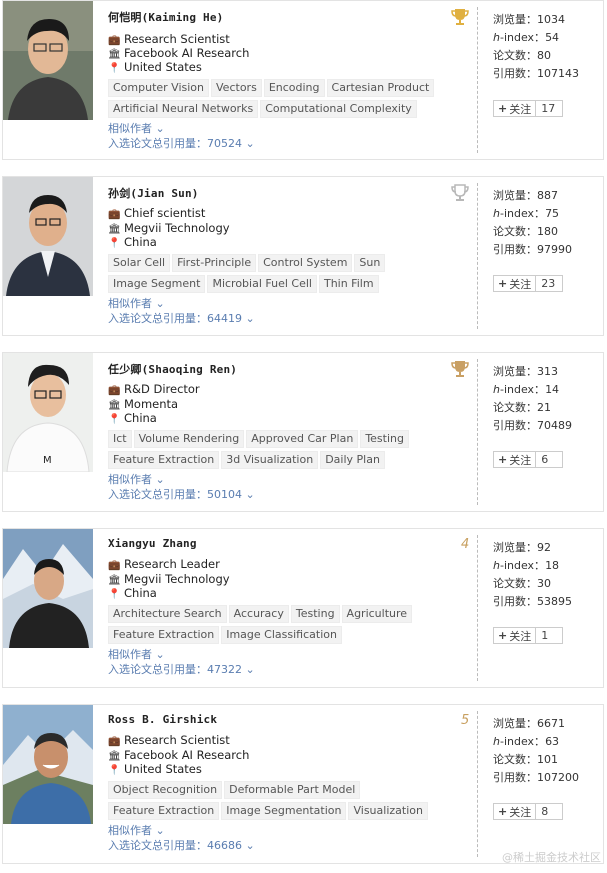 The image size is (607, 873). What do you see at coordinates (292, 790) in the screenshot?
I see `tag: Deformable Part Model` at bounding box center [292, 790].